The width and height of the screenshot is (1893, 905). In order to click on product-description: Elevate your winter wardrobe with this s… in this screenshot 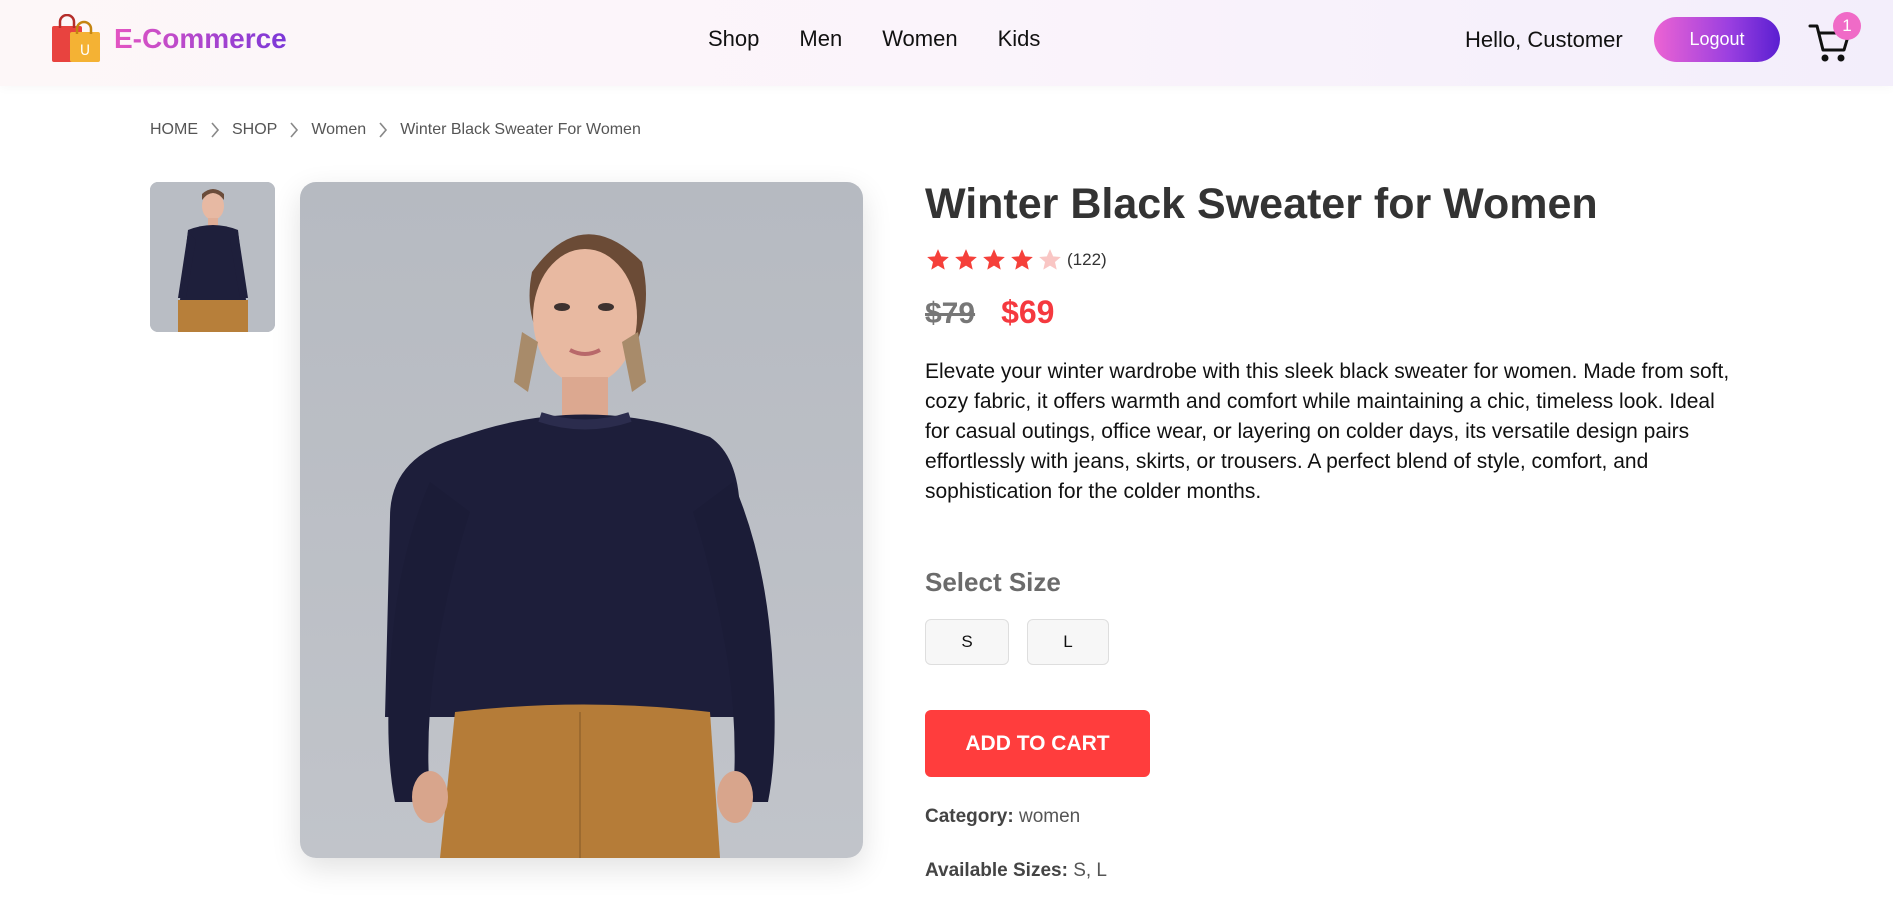, I will do `click(1327, 431)`.